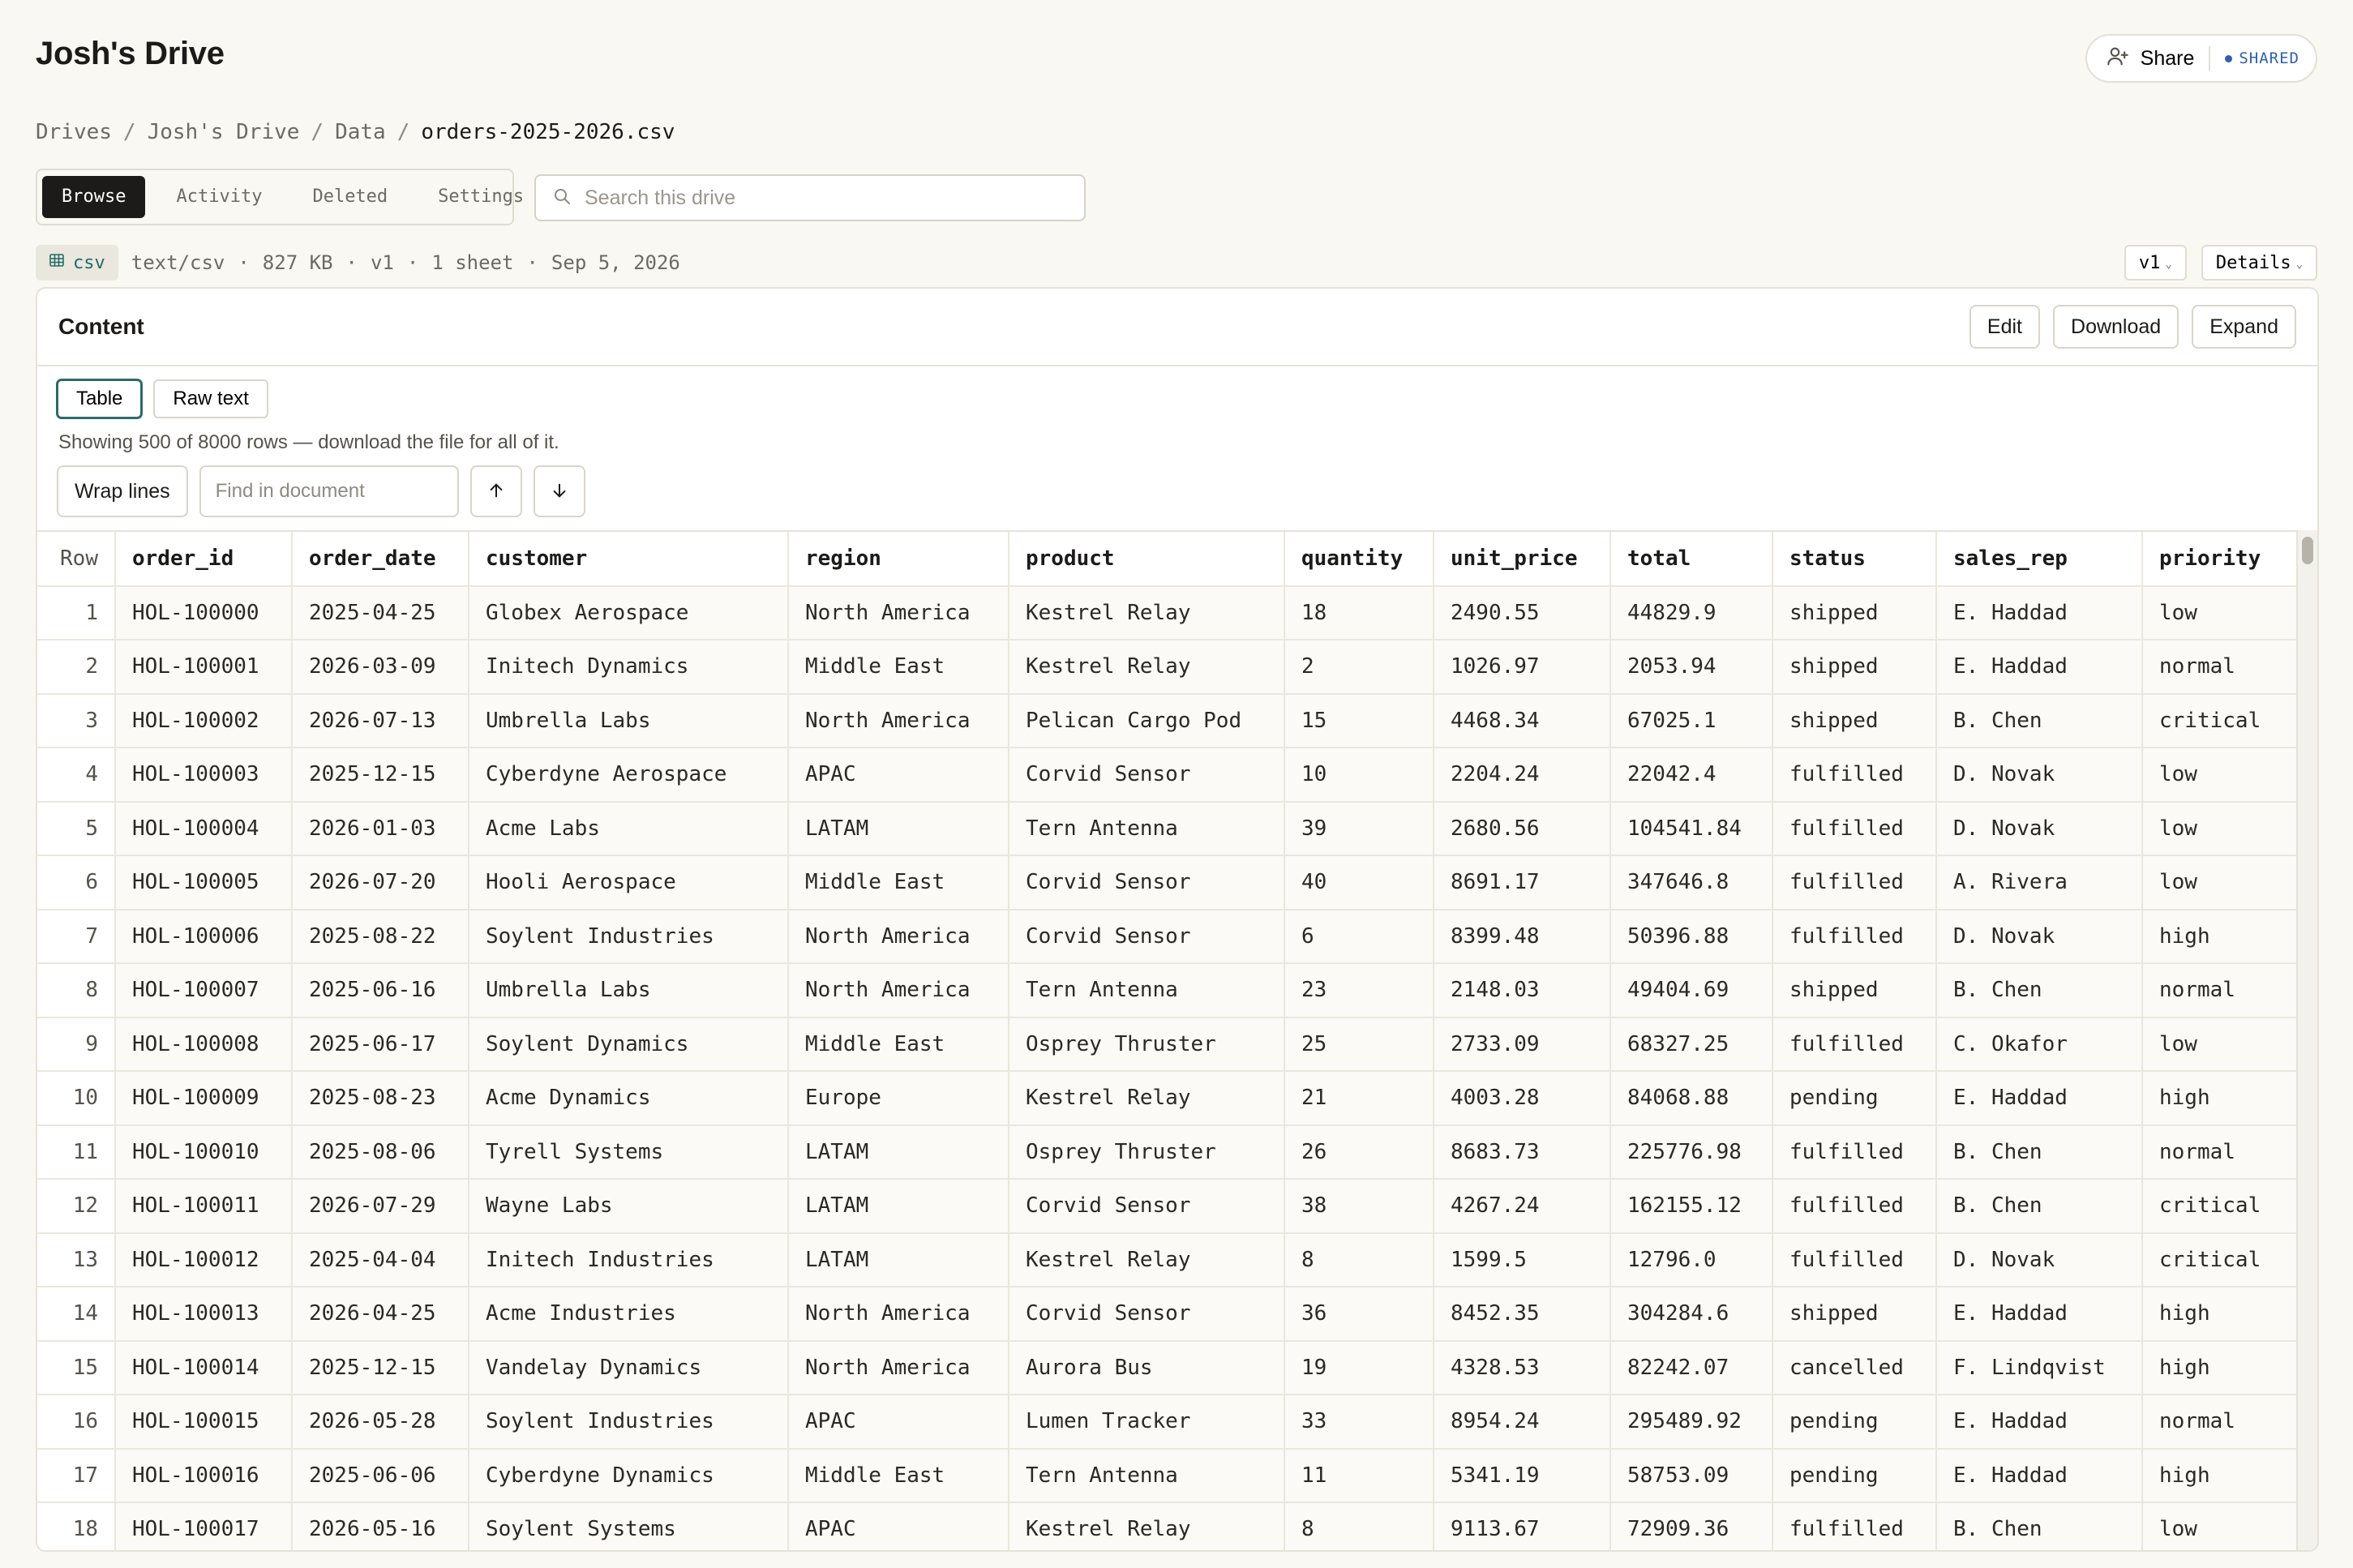  Describe the element at coordinates (1523, 1098) in the screenshot. I see `cell-unit-price: 4003.28` at that location.